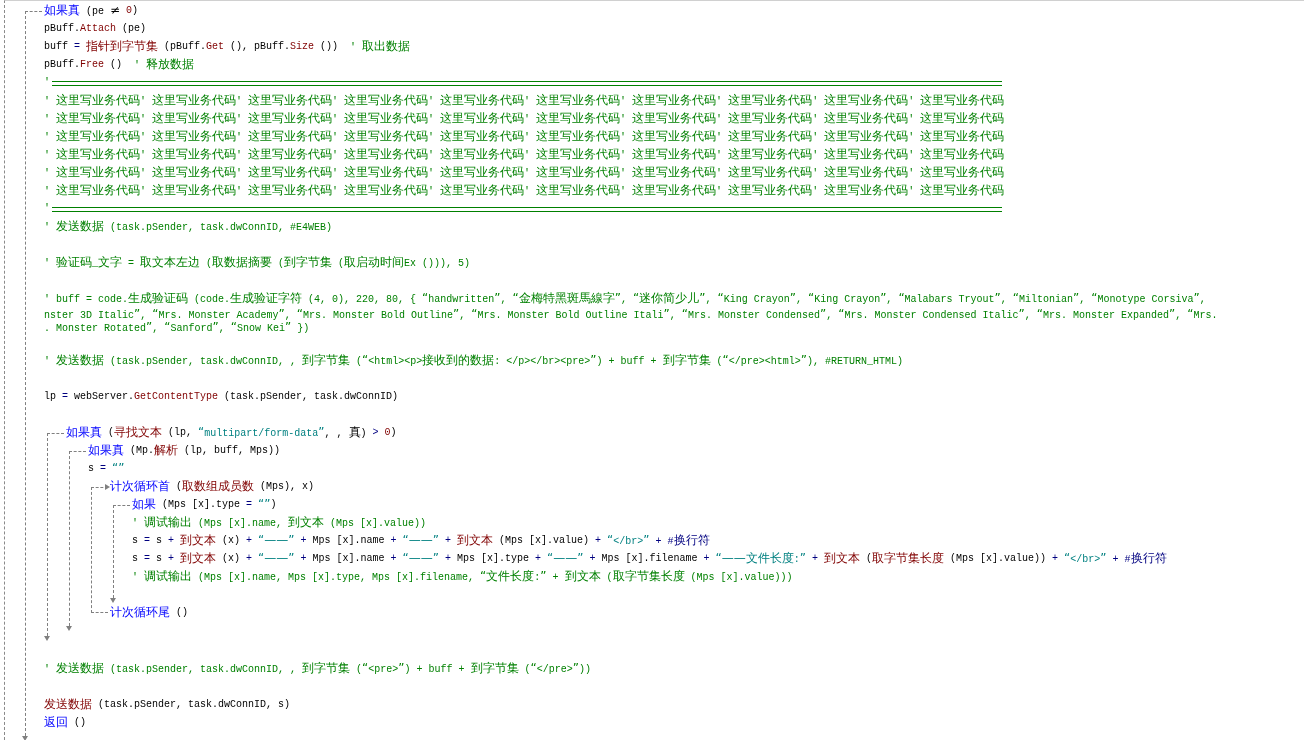 The image size is (1304, 740). I want to click on code-line: pBuff.Free () ' 释放数据, so click(119, 64).